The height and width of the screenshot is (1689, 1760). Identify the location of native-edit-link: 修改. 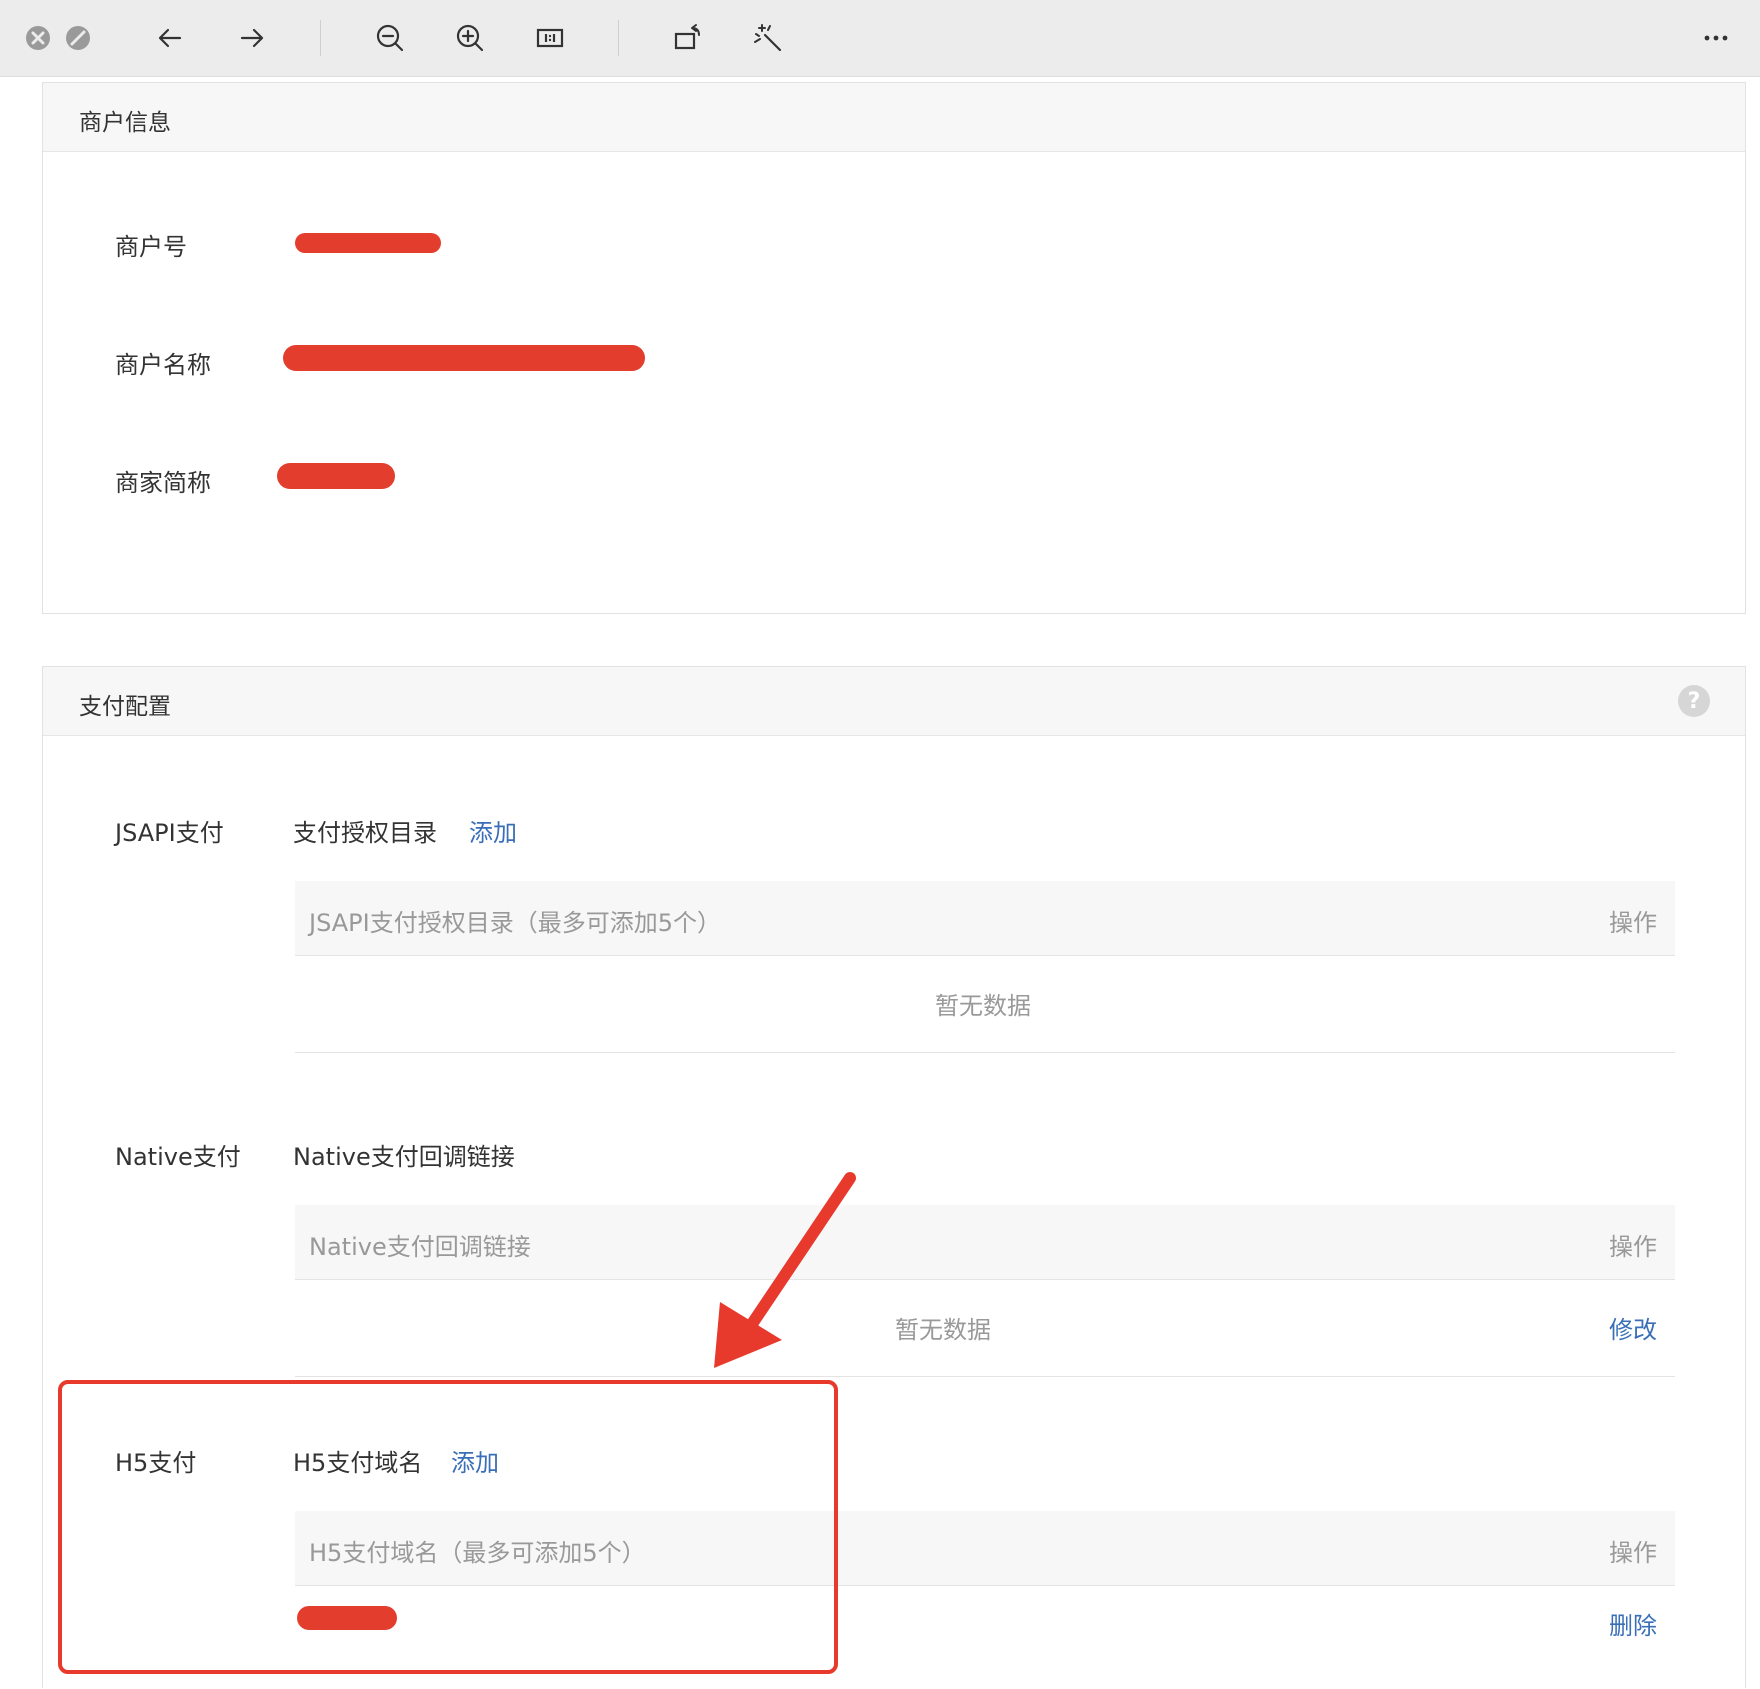
(1633, 1327).